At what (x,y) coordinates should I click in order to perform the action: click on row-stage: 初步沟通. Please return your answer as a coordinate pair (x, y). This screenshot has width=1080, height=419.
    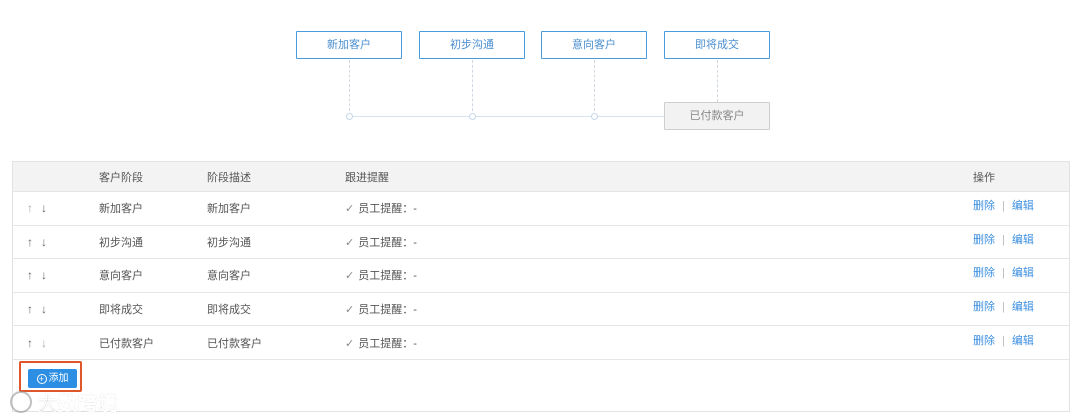
    Looking at the image, I should click on (121, 242).